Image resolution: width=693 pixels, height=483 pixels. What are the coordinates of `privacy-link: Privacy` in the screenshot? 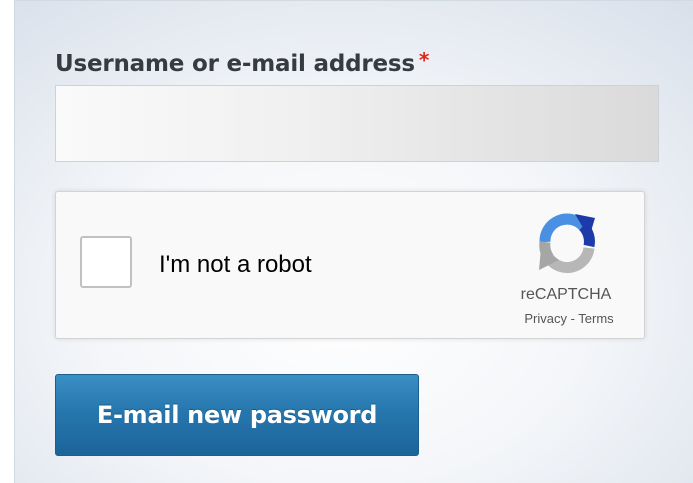 It's located at (545, 318).